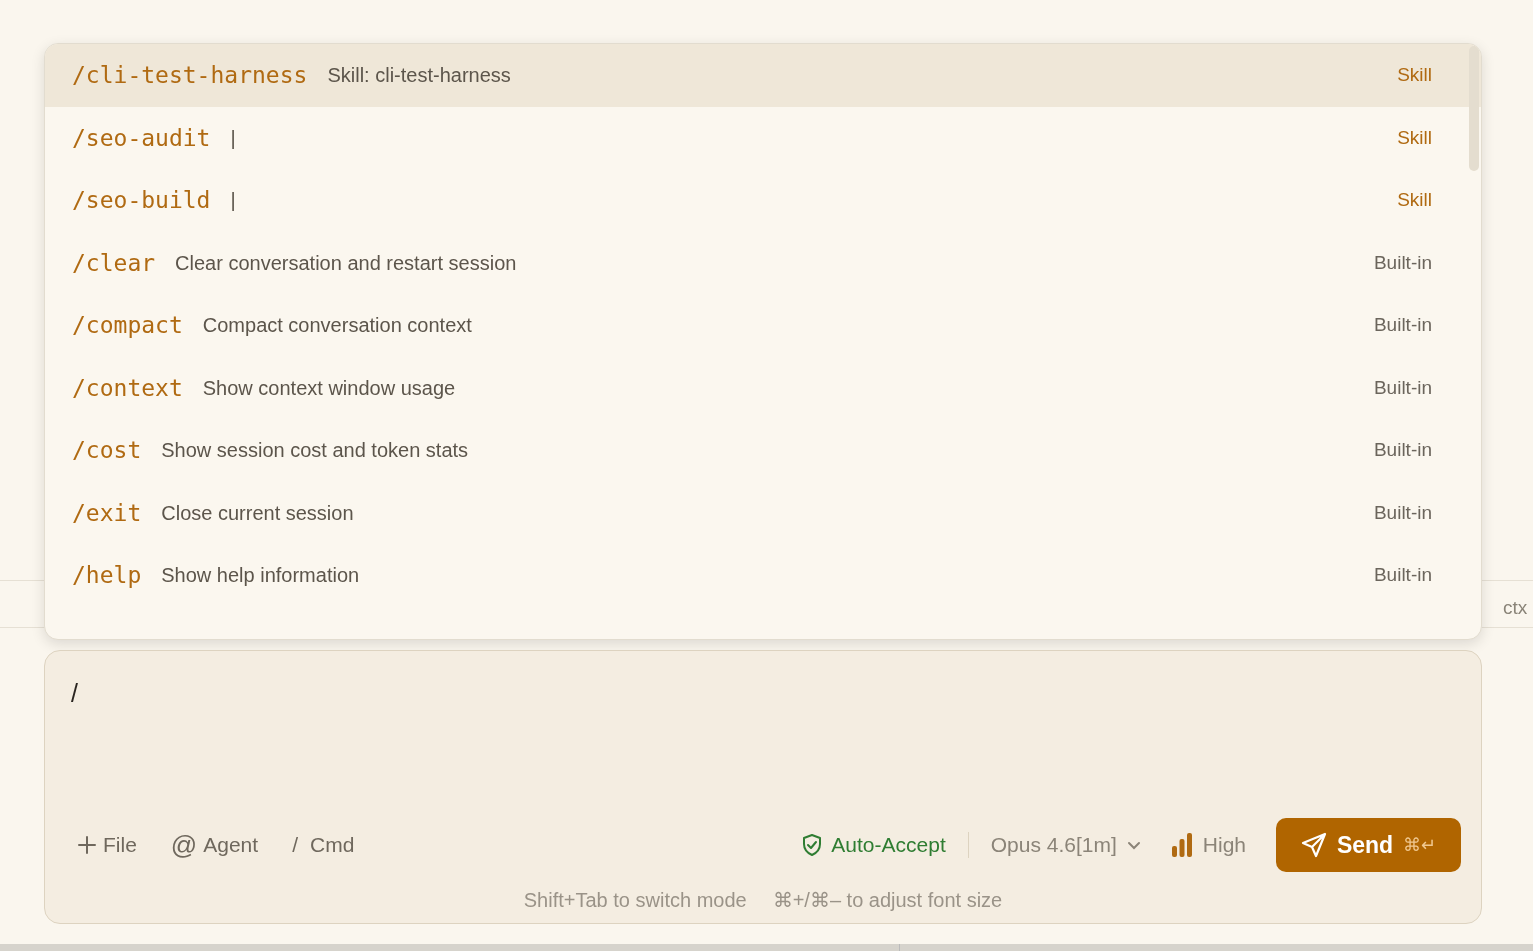 The image size is (1533, 951). What do you see at coordinates (1133, 845) in the screenshot?
I see `chevron-down-icon` at bounding box center [1133, 845].